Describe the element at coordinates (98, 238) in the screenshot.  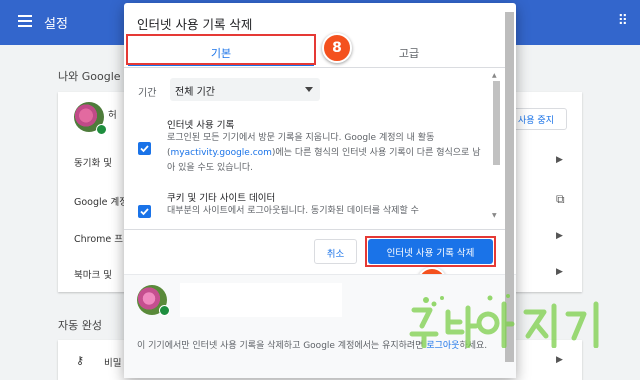
I see `row-chrome-profile: Chrome 프` at that location.